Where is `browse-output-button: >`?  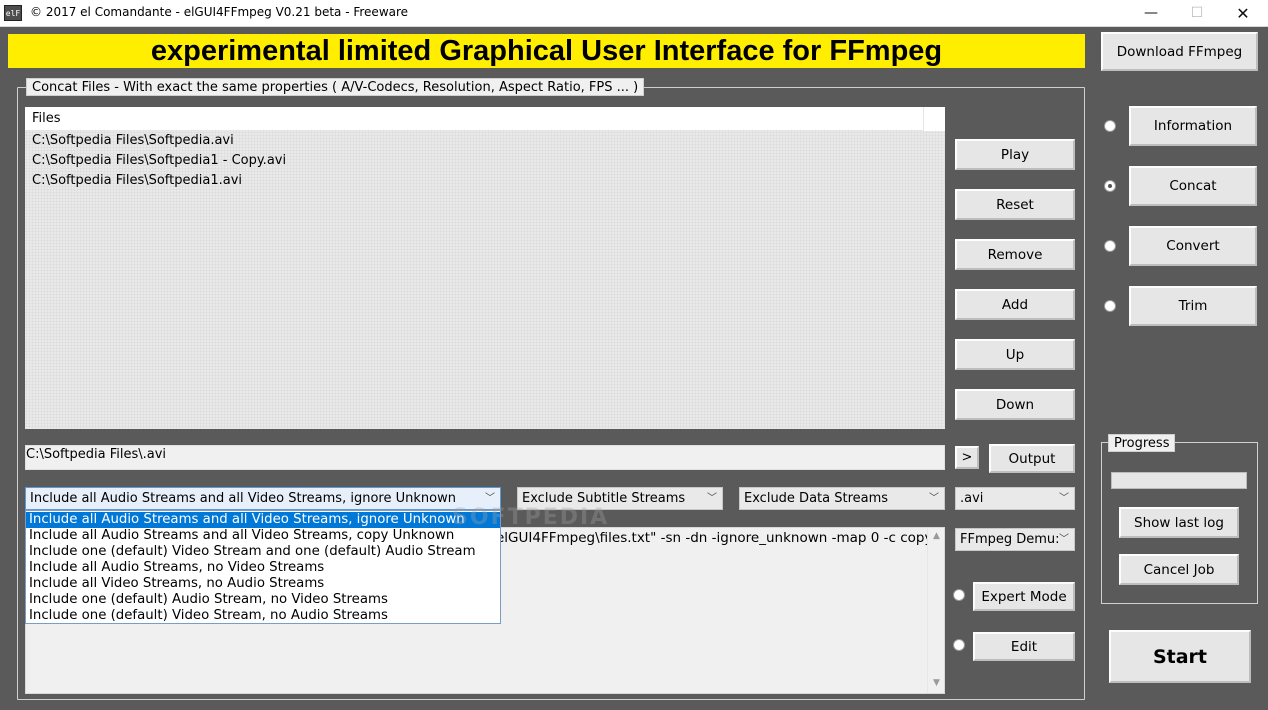
browse-output-button: > is located at coordinates (967, 457).